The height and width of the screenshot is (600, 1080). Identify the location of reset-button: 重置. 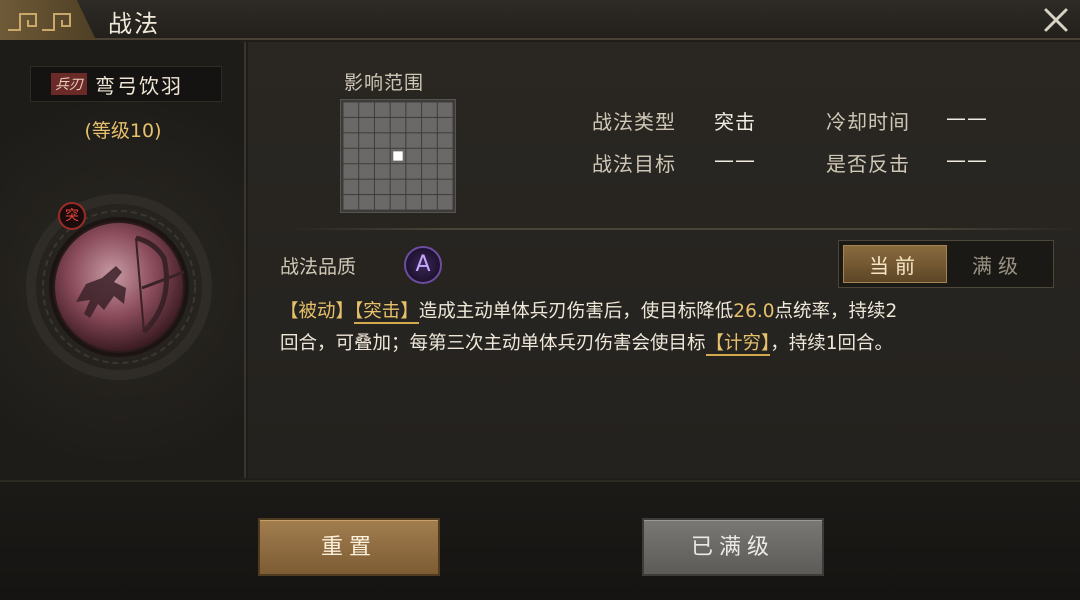
(349, 547).